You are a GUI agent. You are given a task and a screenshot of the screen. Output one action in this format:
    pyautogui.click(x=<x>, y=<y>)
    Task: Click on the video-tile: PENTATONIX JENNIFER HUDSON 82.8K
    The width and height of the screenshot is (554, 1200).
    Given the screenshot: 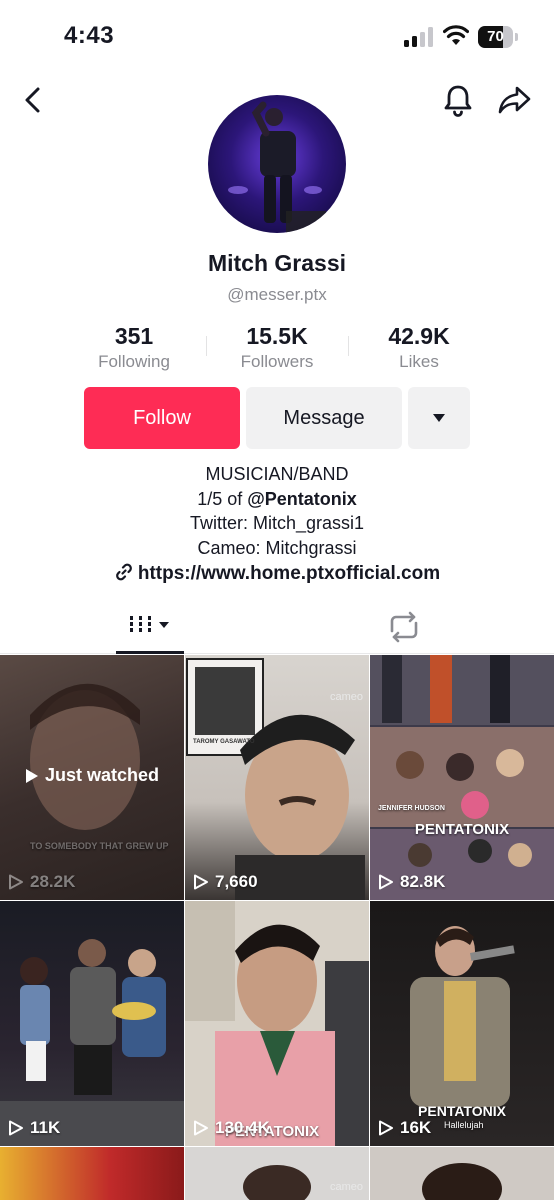 What is the action you would take?
    pyautogui.click(x=462, y=777)
    